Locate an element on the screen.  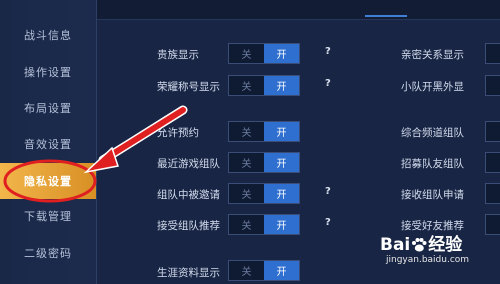
sidebar-item-controls: 操作设置 is located at coordinates (48, 72).